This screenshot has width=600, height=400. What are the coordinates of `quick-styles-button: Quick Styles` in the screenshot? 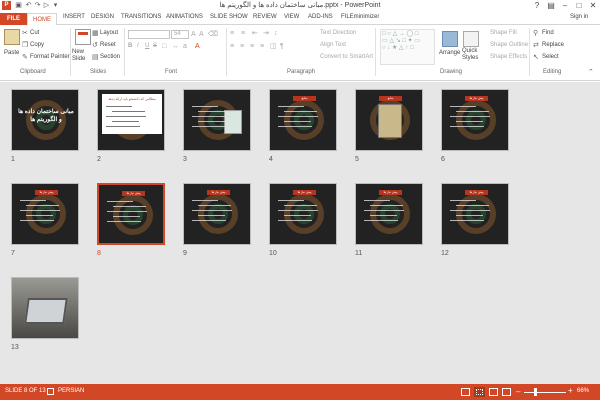 It's located at (471, 55).